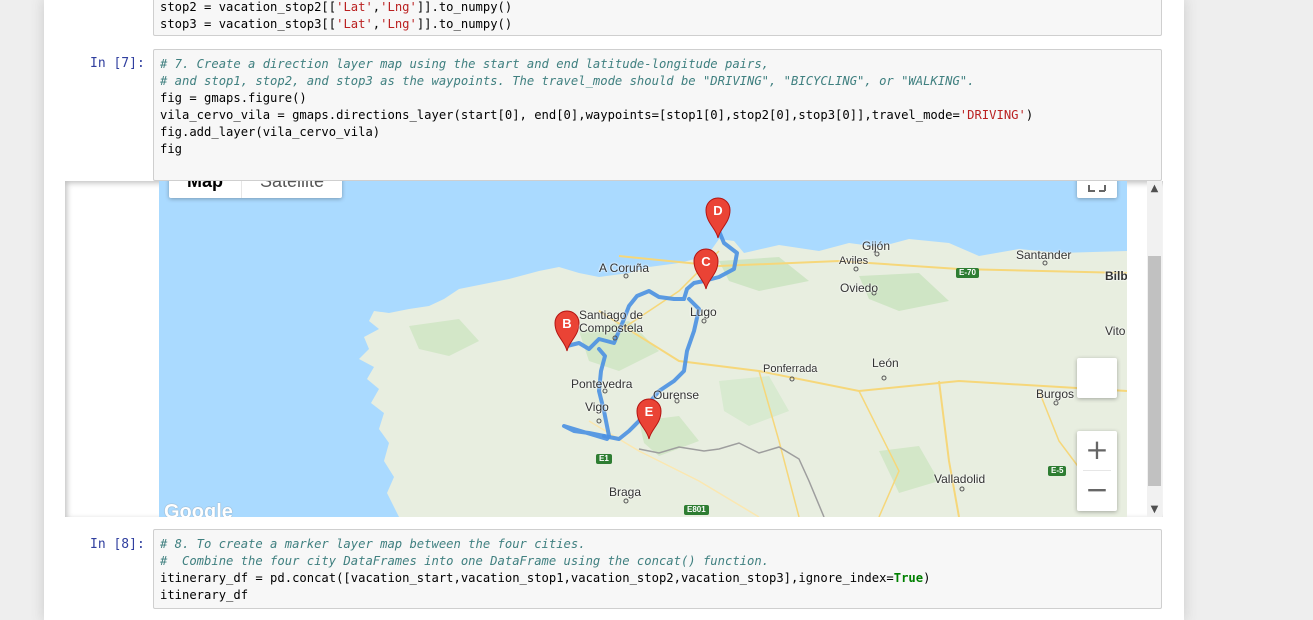 The image size is (1313, 620). What do you see at coordinates (1154, 188) in the screenshot?
I see `scroll-up-arrow-icon: ▲` at bounding box center [1154, 188].